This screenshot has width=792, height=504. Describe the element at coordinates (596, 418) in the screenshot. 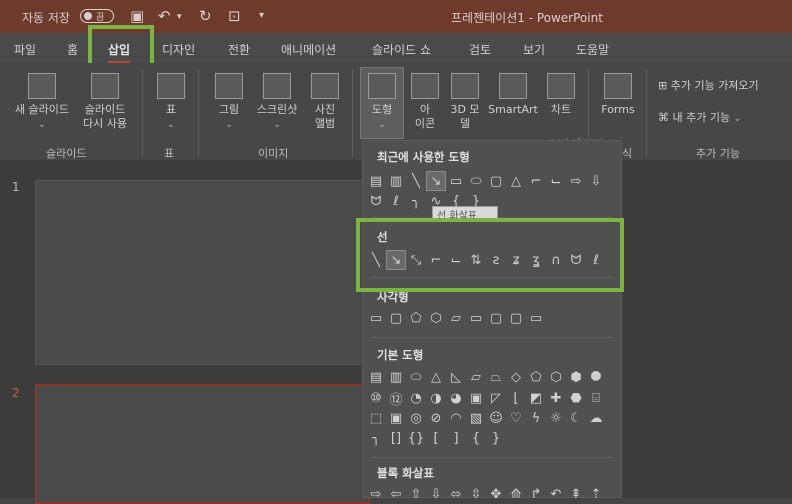

I see `cloud-shape-icon: ☁` at that location.